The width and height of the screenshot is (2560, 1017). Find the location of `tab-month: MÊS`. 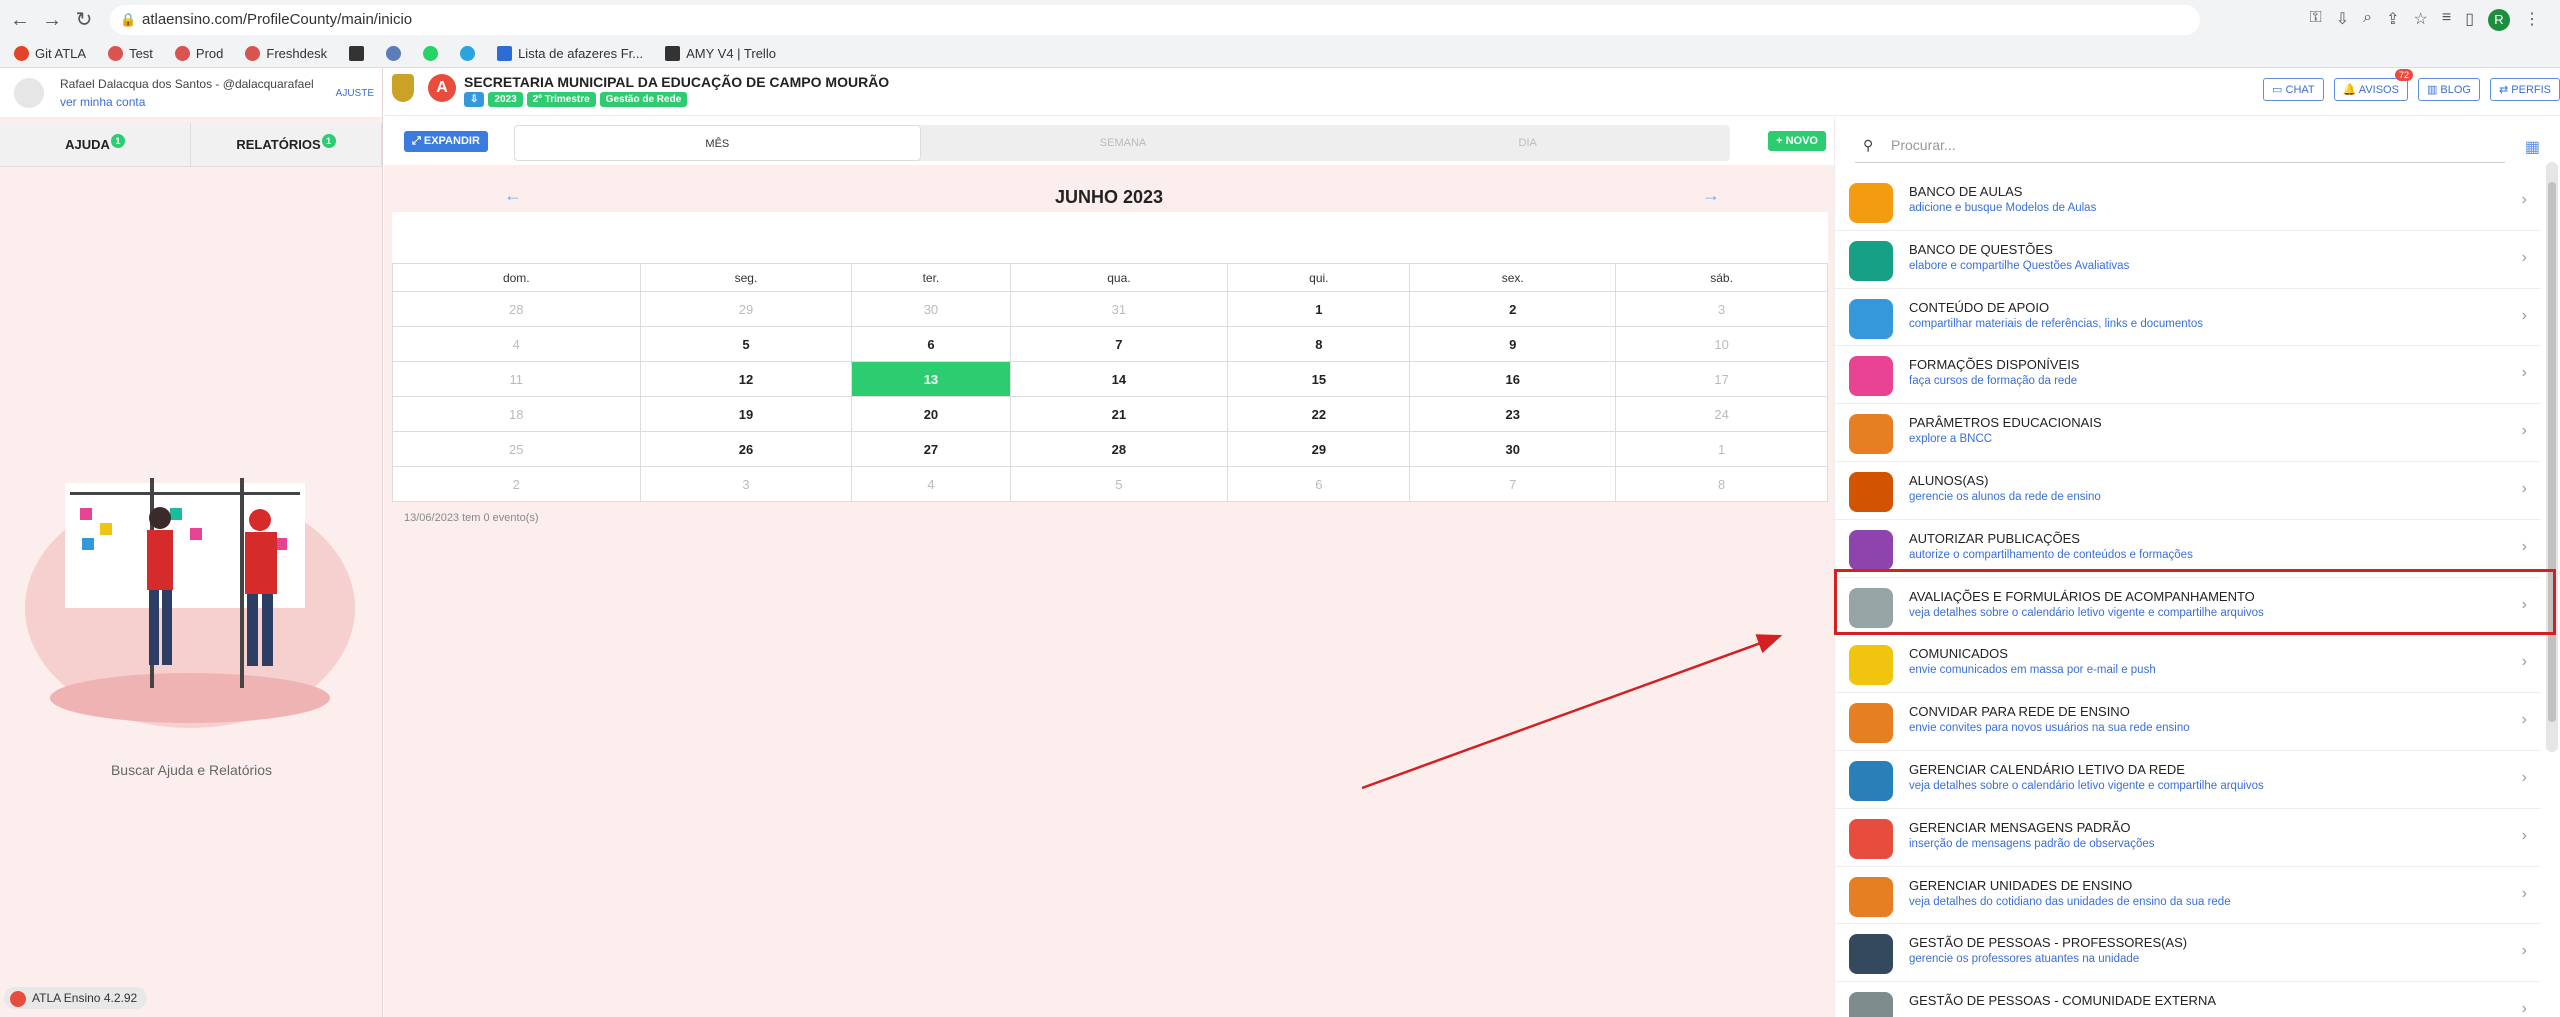

tab-month: MÊS is located at coordinates (717, 143).